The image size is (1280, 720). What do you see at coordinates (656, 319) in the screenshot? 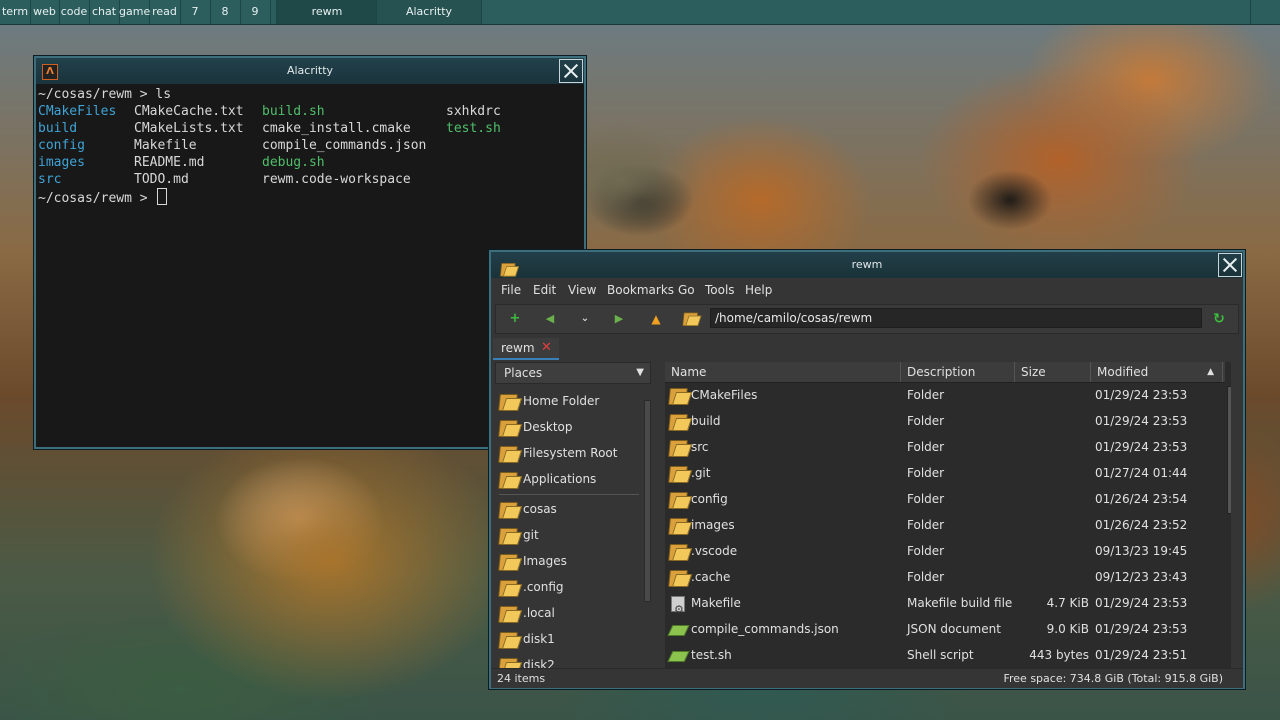
I see `up-folder-icon: ▲` at bounding box center [656, 319].